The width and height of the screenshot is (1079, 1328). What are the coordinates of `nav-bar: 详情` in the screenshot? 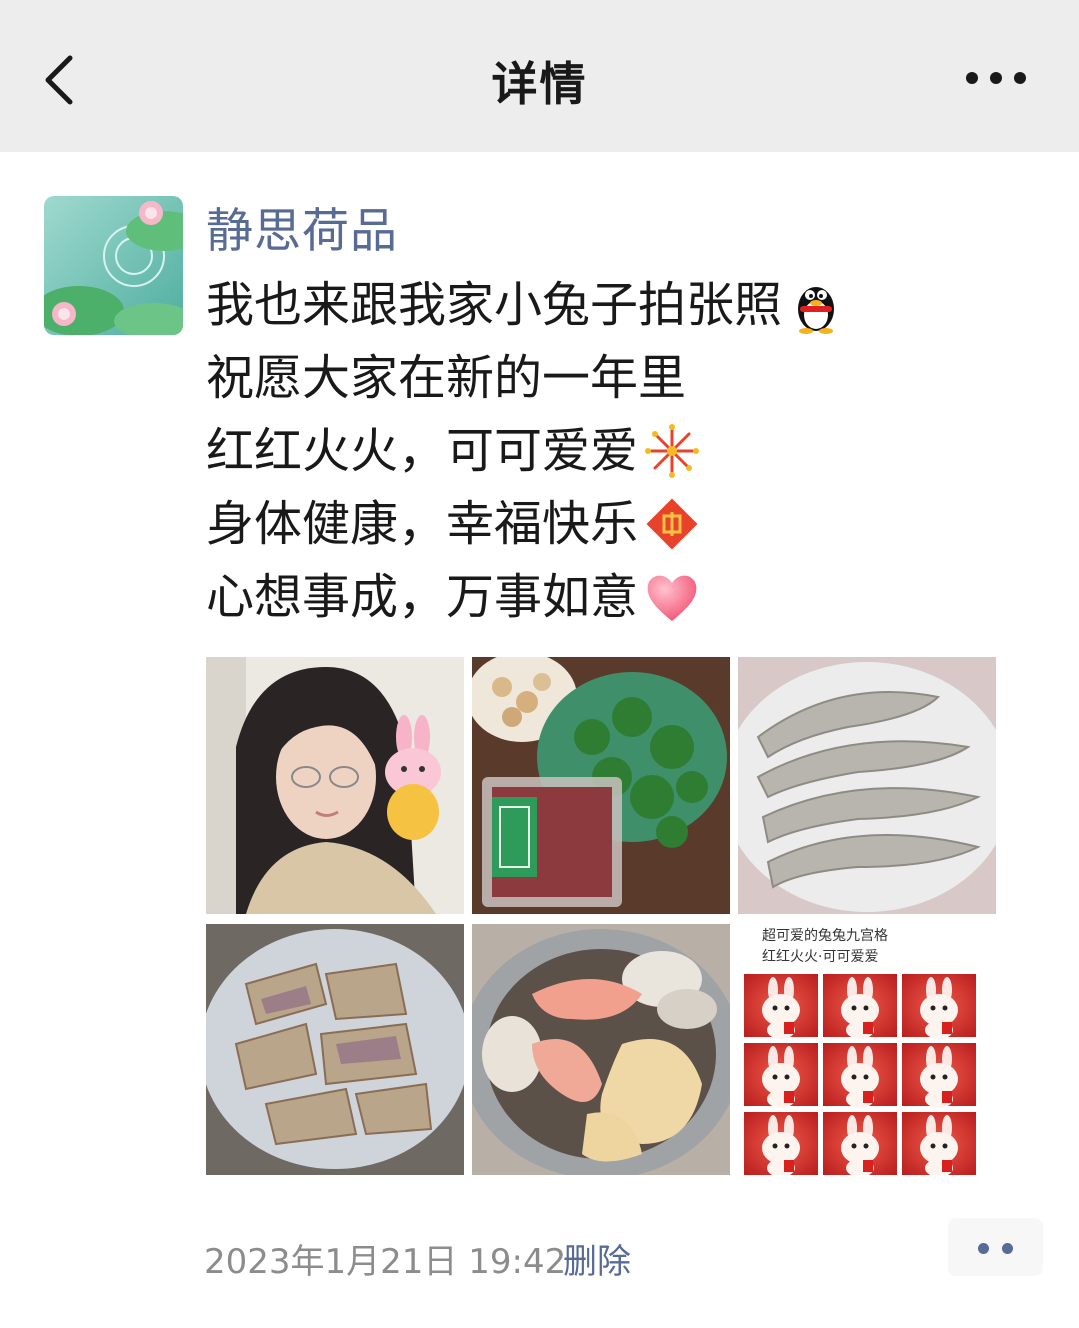 It's located at (539, 76).